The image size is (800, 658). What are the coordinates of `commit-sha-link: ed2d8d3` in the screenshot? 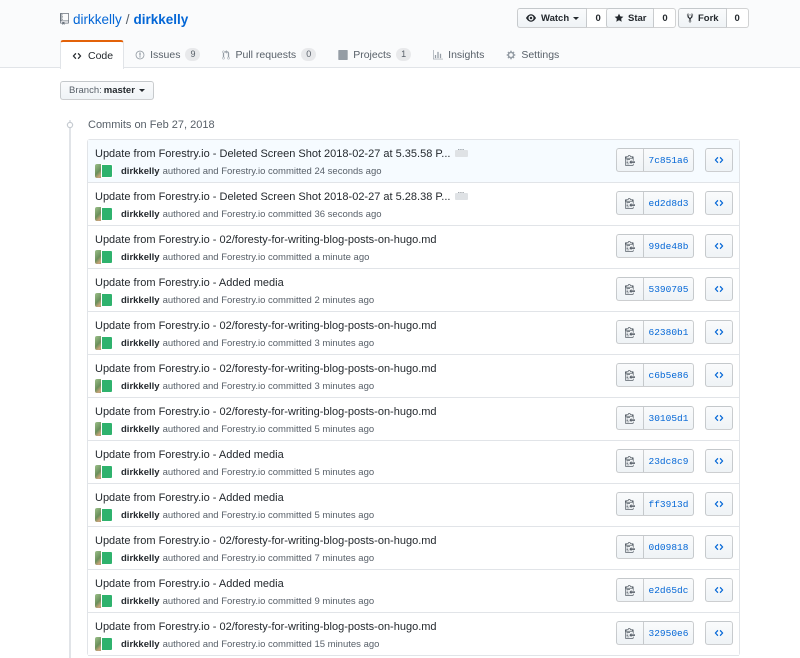 It's located at (669, 203).